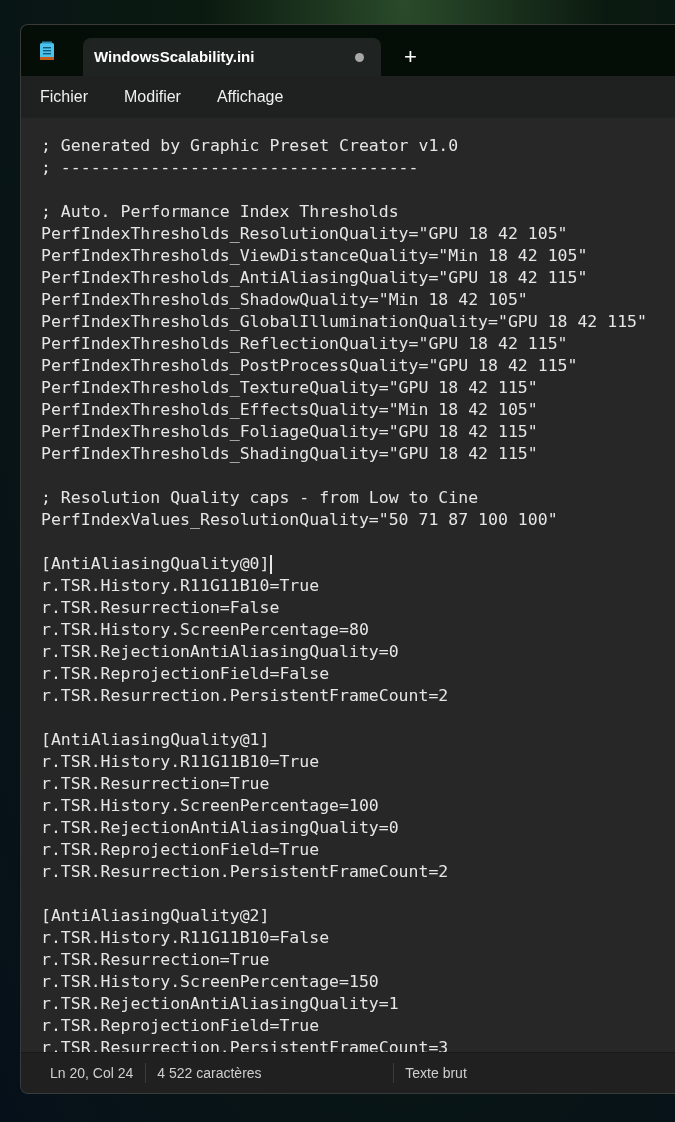 This screenshot has height=1122, width=675. I want to click on code-line: [AntiAliasingQuality@1], so click(155, 740).